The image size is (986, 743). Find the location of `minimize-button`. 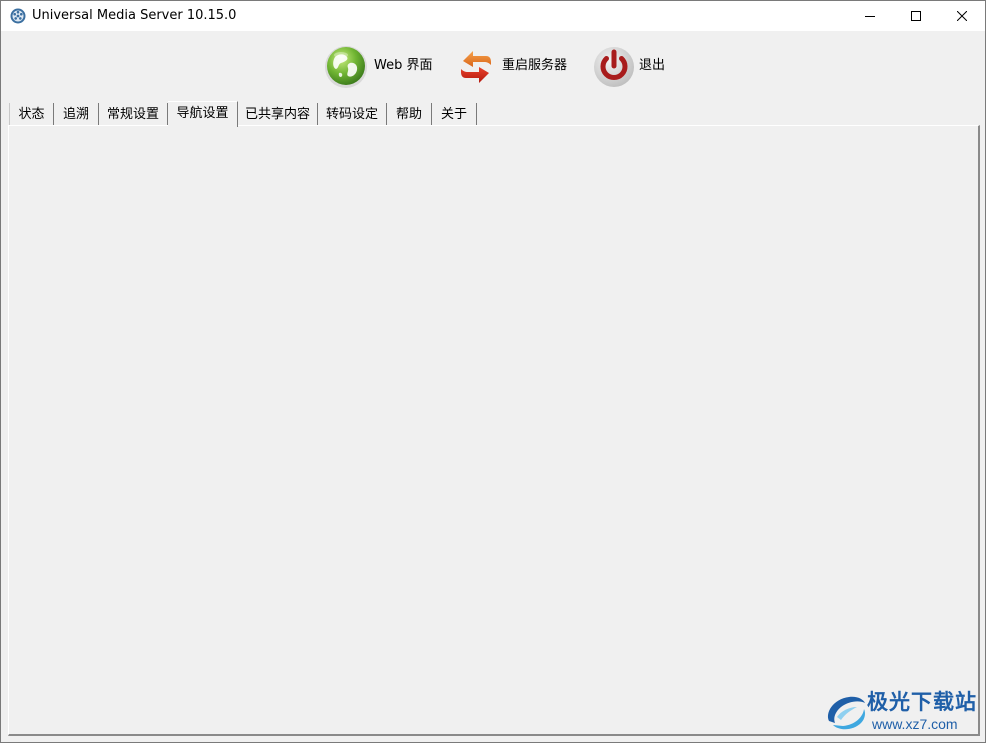

minimize-button is located at coordinates (870, 16).